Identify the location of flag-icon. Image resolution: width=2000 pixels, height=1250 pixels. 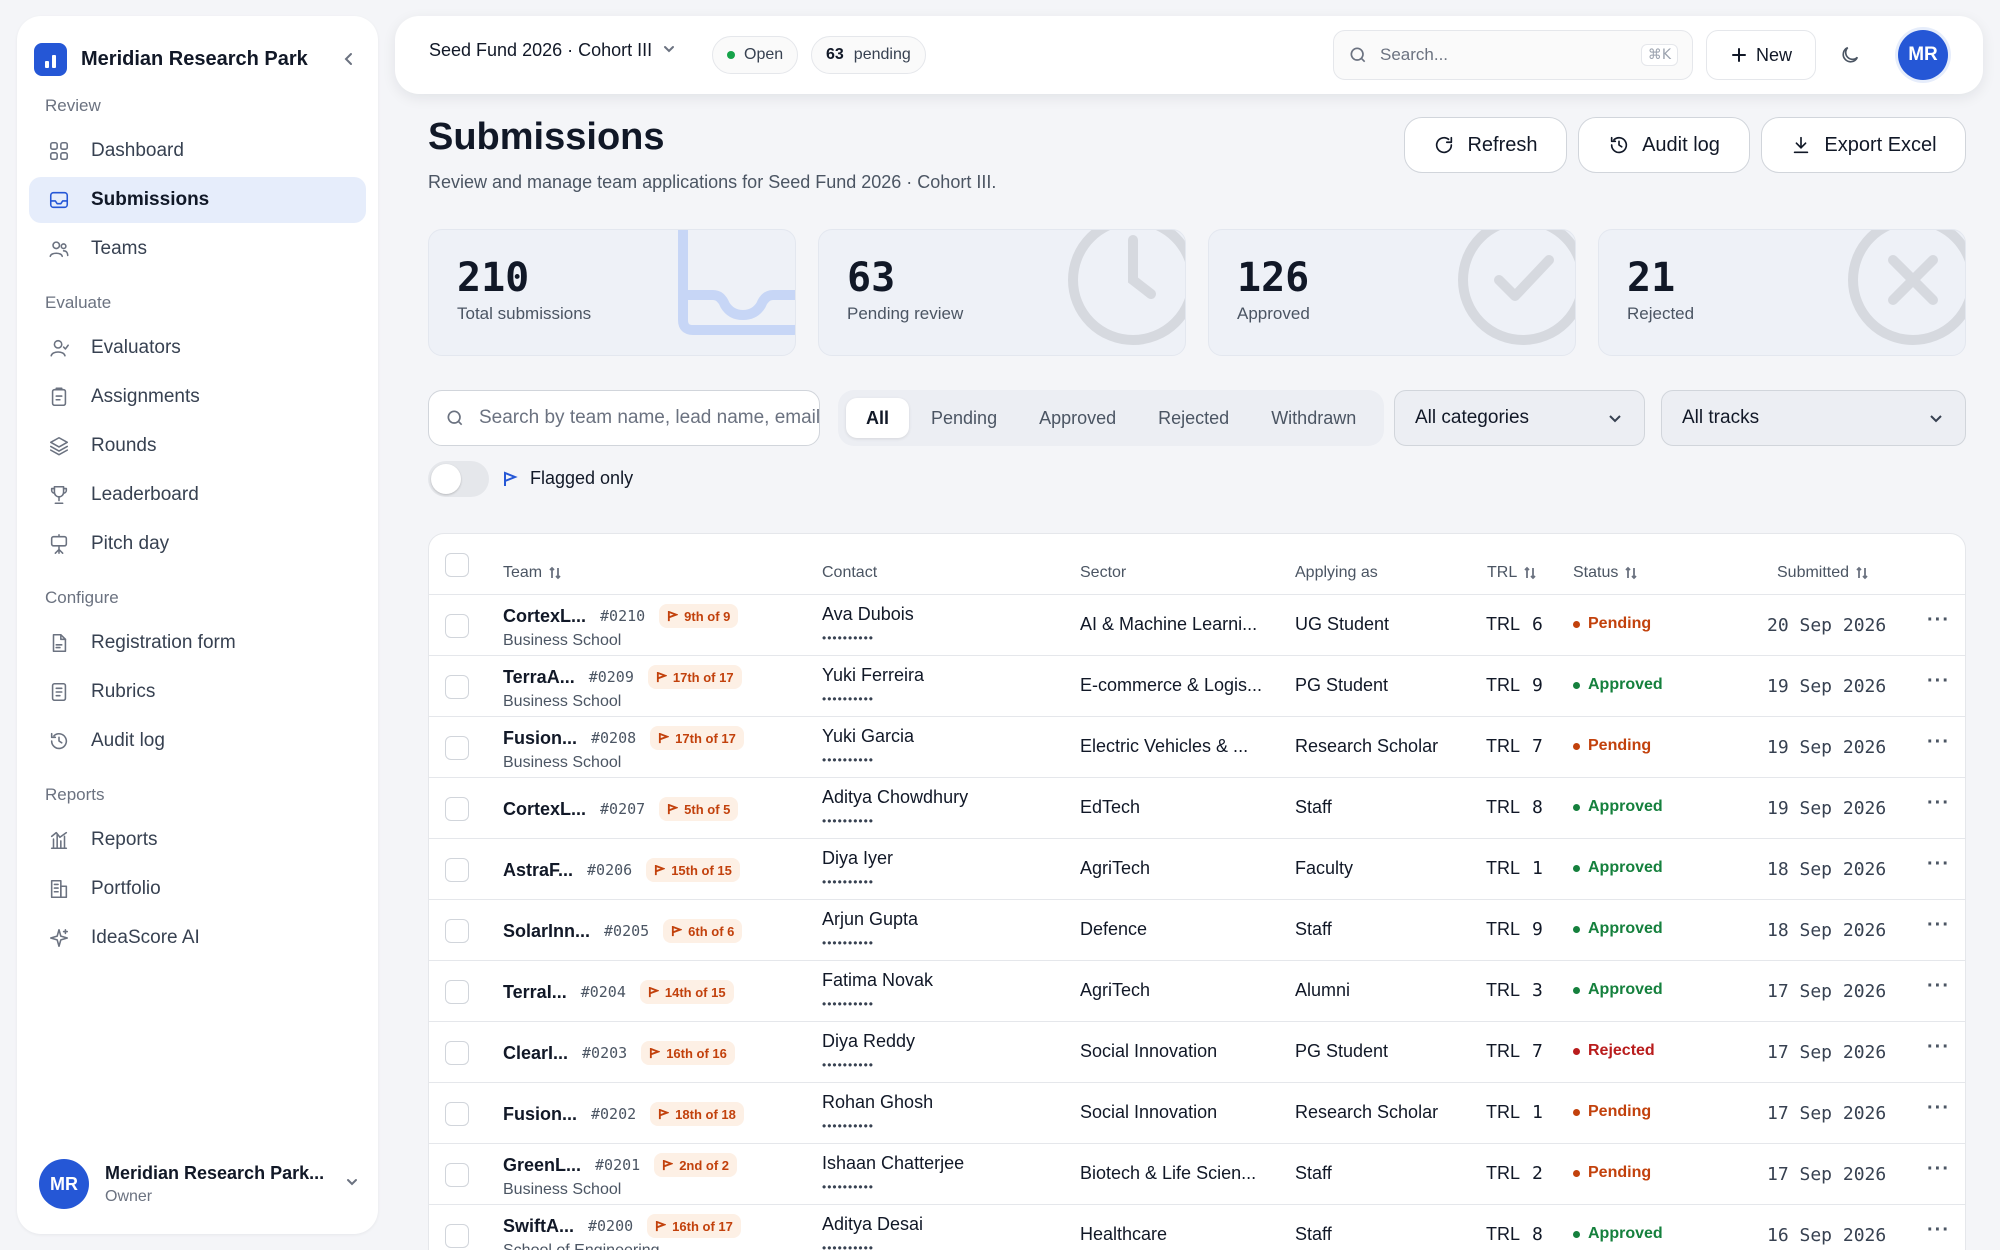
(664, 737).